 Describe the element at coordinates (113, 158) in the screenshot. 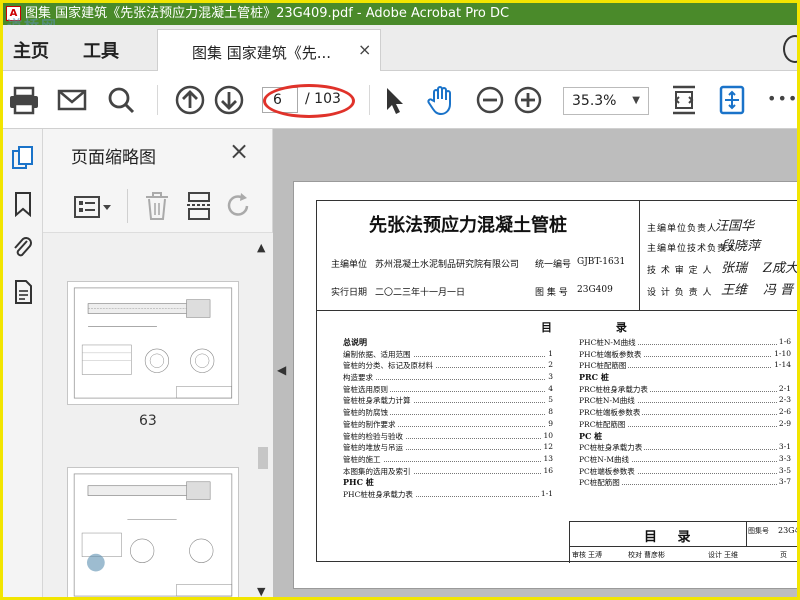

I see `thumbnails-title: 页面缩略图` at that location.